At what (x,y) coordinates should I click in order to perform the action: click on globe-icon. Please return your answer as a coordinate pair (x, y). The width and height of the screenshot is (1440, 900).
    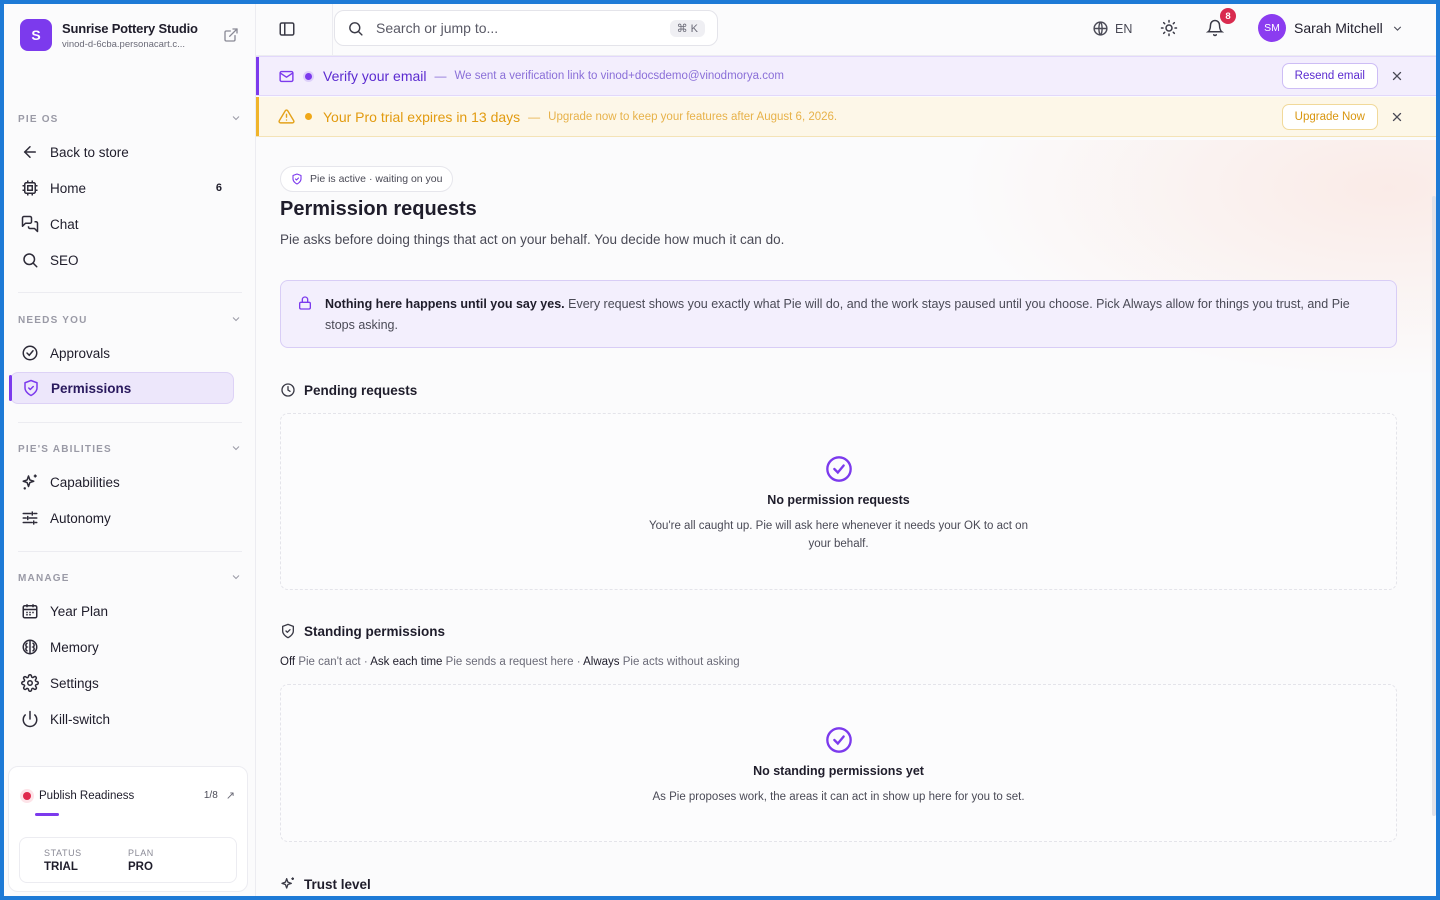
    Looking at the image, I should click on (1100, 28).